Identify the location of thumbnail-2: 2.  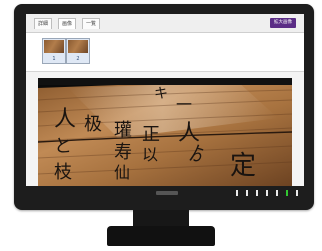
(78, 51).